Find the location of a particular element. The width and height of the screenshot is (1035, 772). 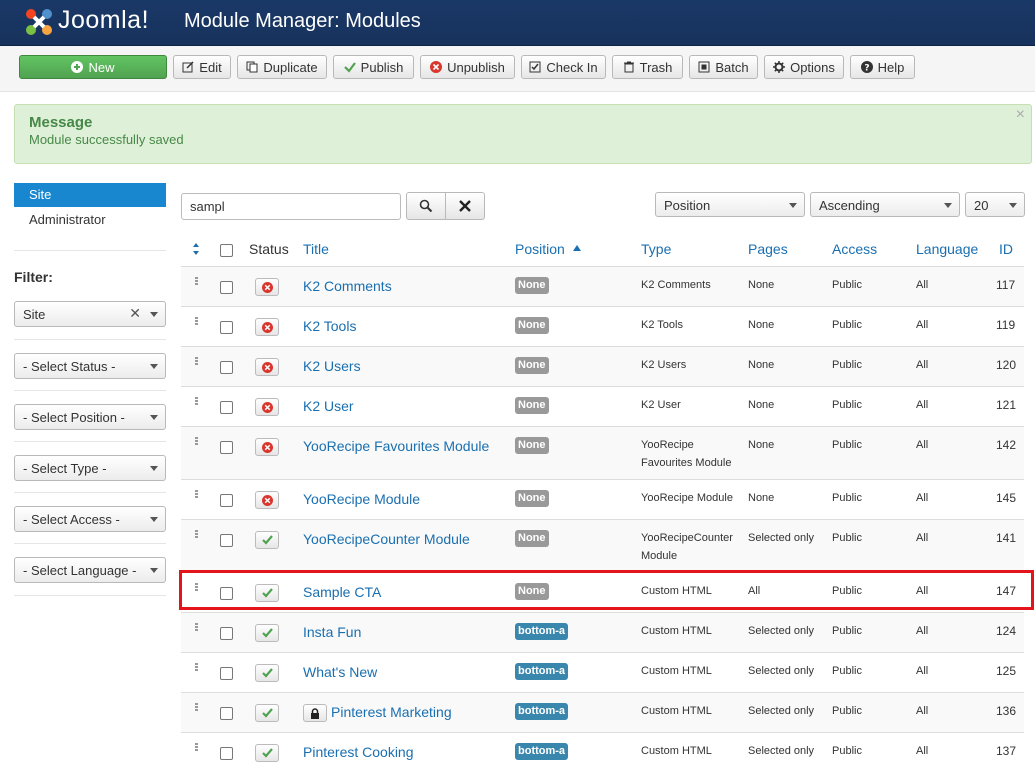

sort-ordering-icon is located at coordinates (196, 249).